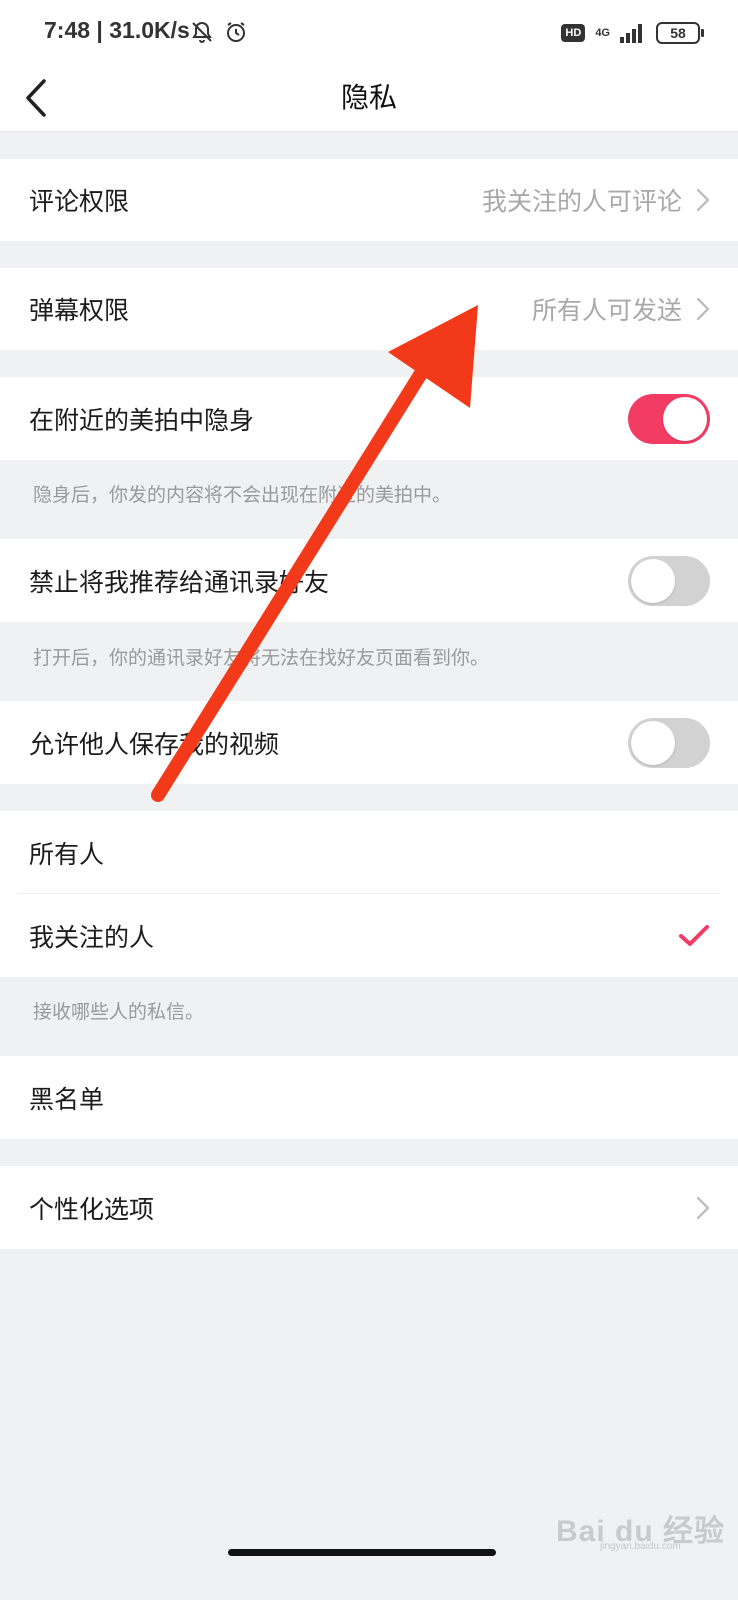  What do you see at coordinates (67, 1099) in the screenshot?
I see `blacklist-label: 黑名单` at bounding box center [67, 1099].